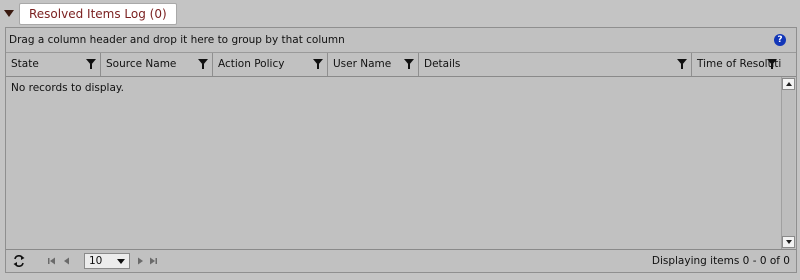  Describe the element at coordinates (19, 261) in the screenshot. I see `refresh-icon` at that location.